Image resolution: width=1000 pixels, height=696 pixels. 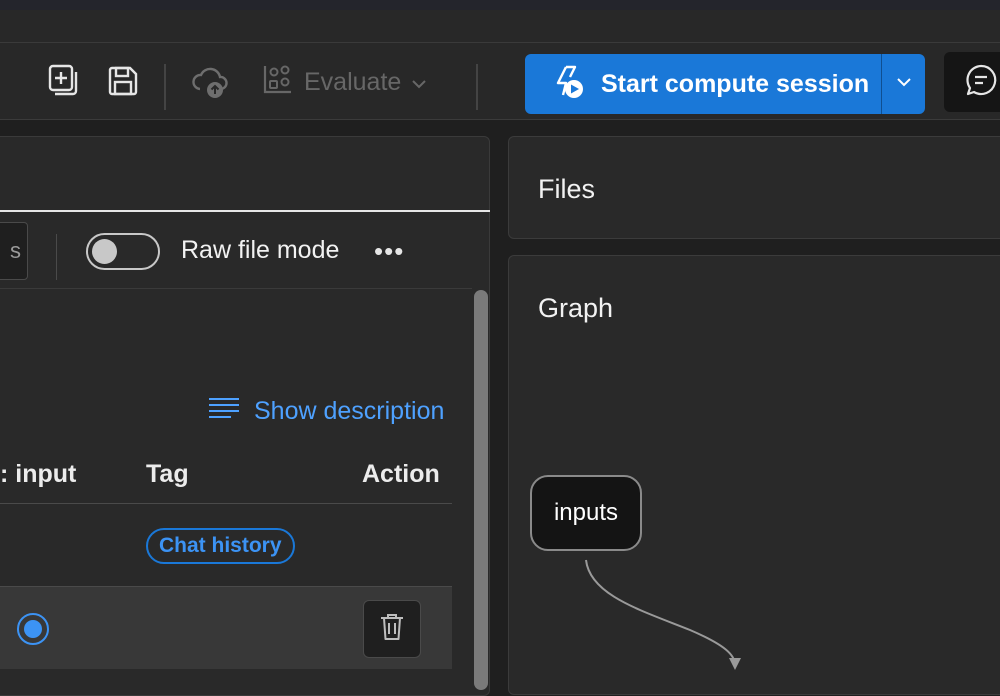 What do you see at coordinates (500, 5) in the screenshot?
I see `window-top-strip` at bounding box center [500, 5].